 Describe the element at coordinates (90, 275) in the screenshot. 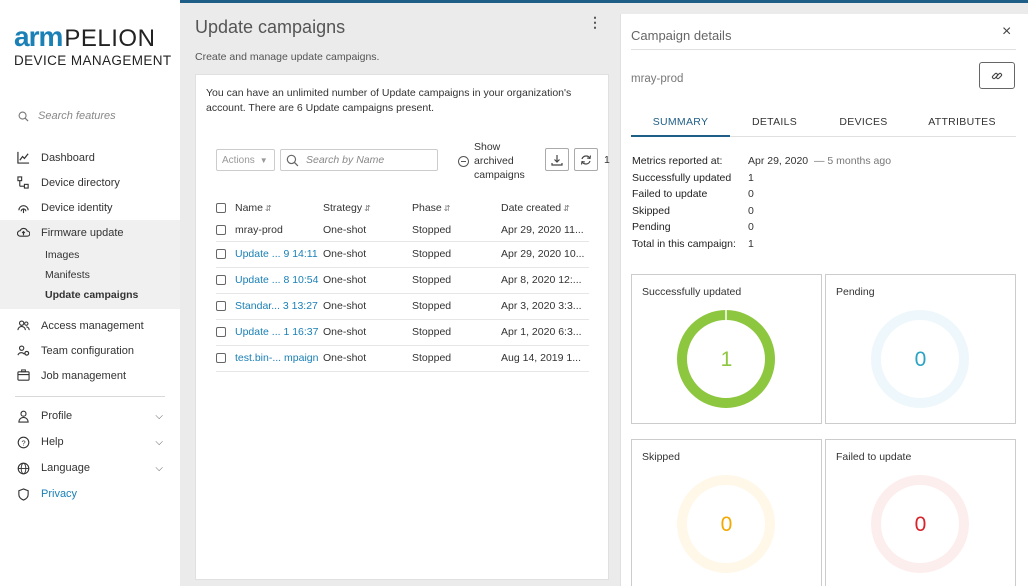

I see `sidebar-subitem-manifests: Manifests` at that location.